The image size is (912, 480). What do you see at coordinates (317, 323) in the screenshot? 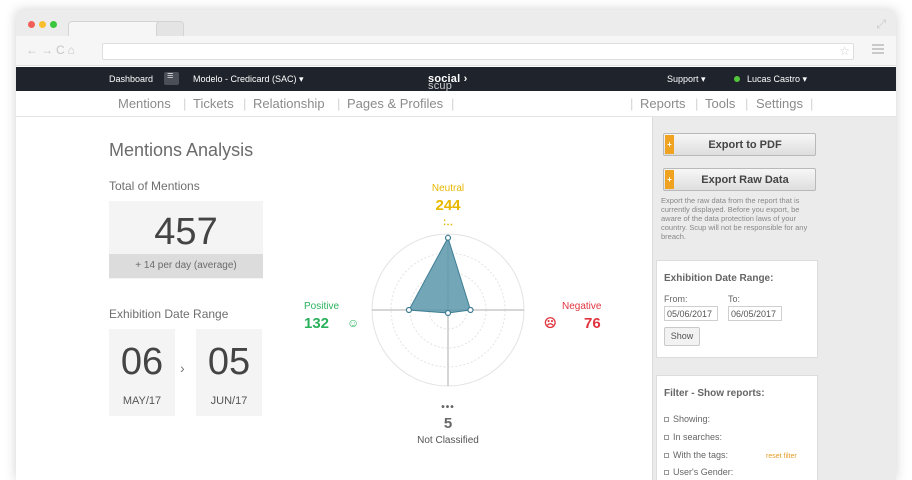
I see `positive-value: 132` at bounding box center [317, 323].